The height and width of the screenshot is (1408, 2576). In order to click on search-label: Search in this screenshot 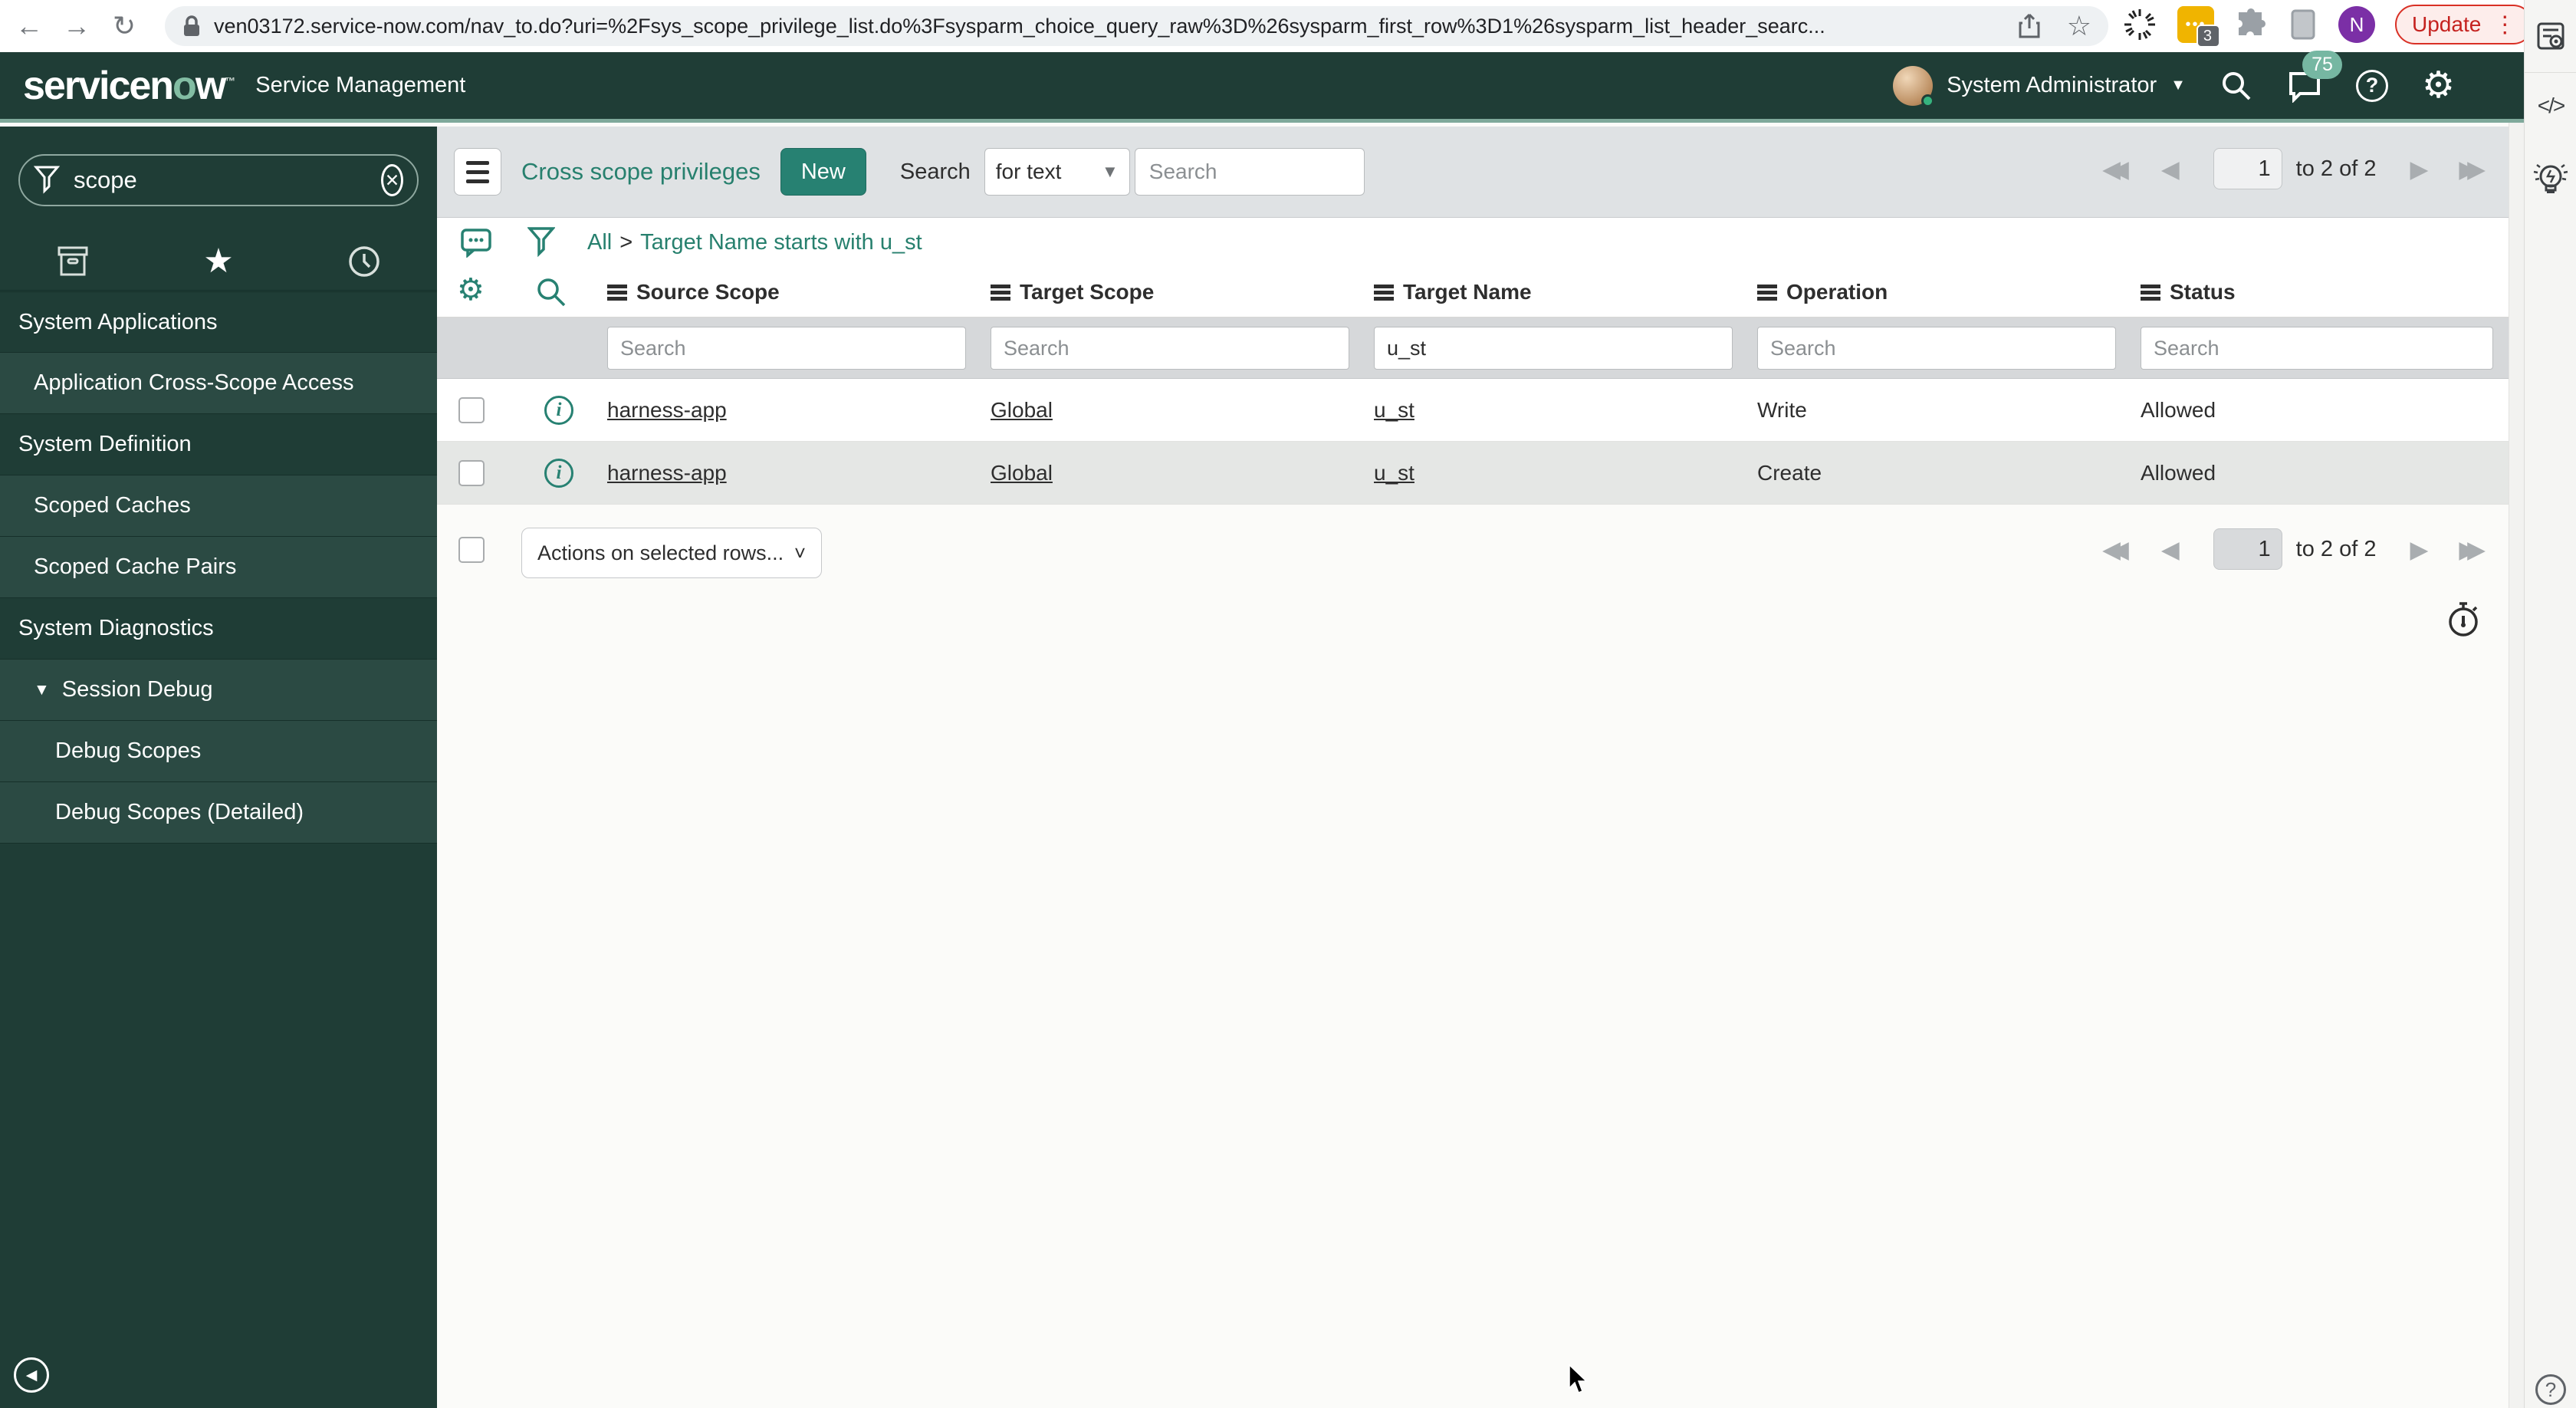, I will do `click(935, 171)`.